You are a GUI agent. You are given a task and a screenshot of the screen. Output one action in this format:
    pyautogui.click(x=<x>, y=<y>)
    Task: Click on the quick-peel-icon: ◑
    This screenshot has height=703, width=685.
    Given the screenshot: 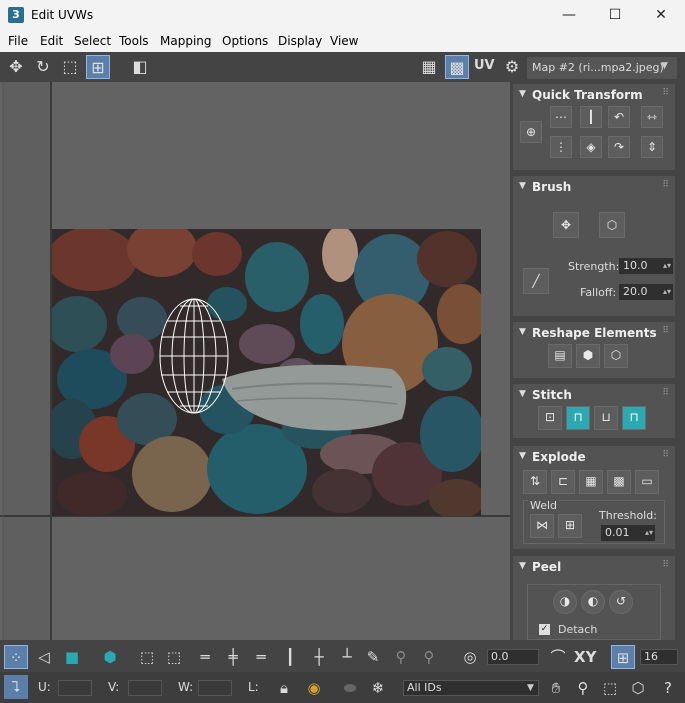 What is the action you would take?
    pyautogui.click(x=565, y=602)
    